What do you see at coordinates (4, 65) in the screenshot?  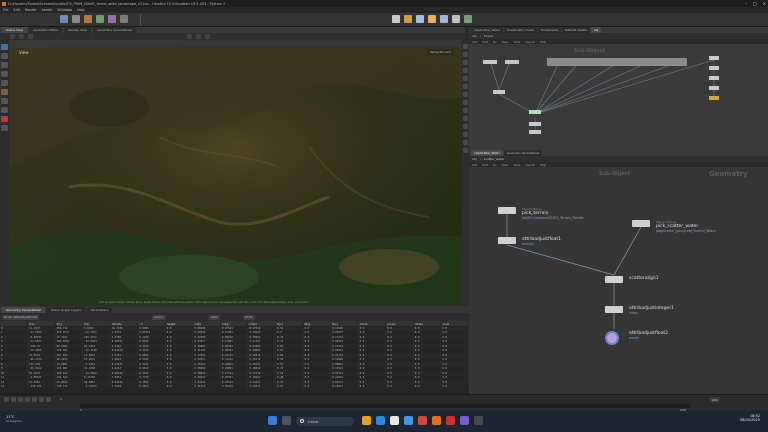 I see `rotate-tool-icon` at bounding box center [4, 65].